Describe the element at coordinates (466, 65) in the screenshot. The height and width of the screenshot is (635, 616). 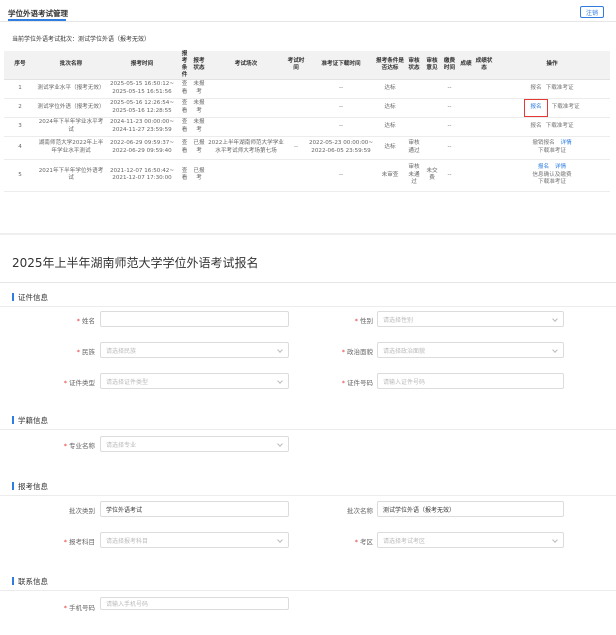
I see `col-header: 成绩` at that location.